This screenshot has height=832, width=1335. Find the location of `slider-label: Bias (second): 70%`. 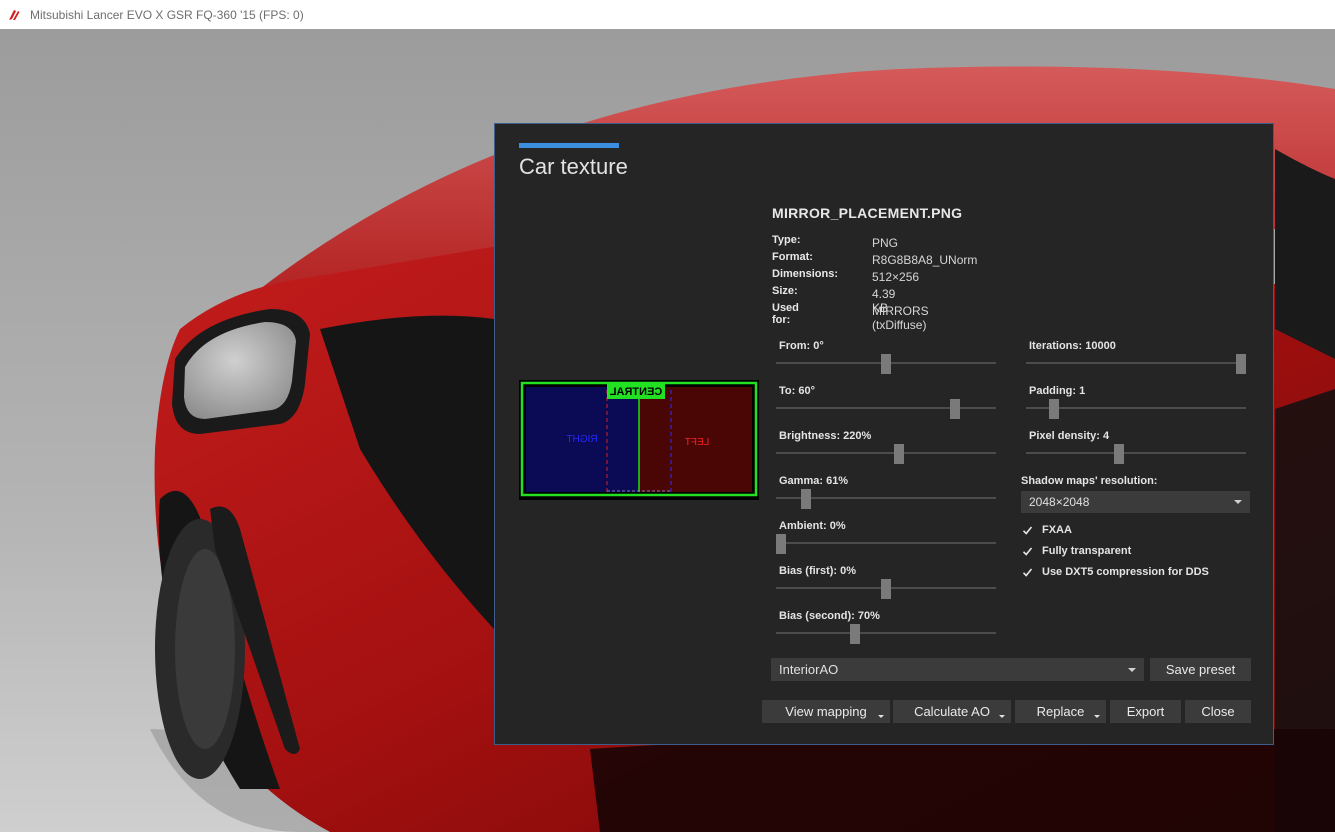

slider-label: Bias (second): 70% is located at coordinates (829, 616).